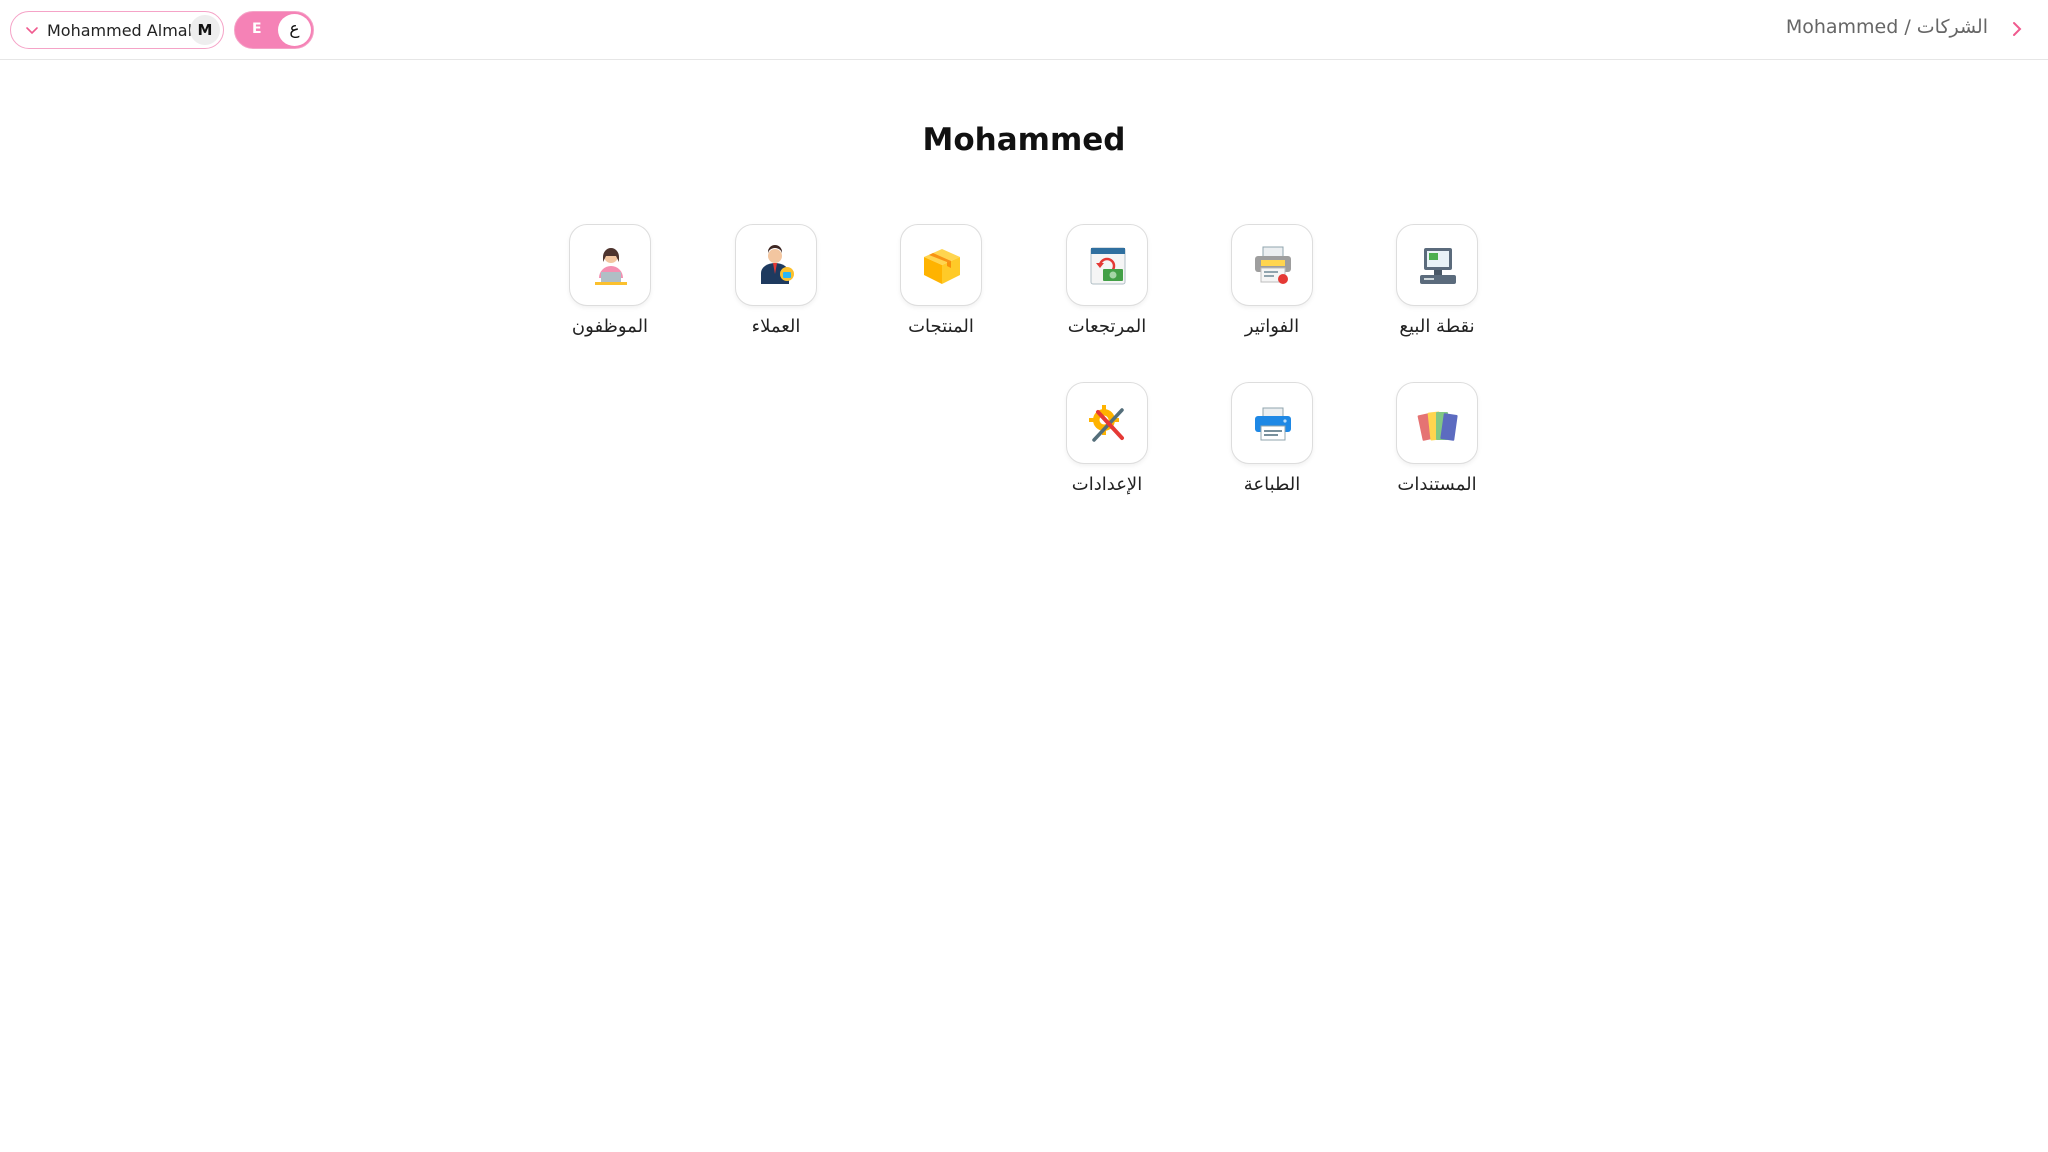 This screenshot has height=1152, width=2048. I want to click on pos-terminal-icon, so click(1438, 266).